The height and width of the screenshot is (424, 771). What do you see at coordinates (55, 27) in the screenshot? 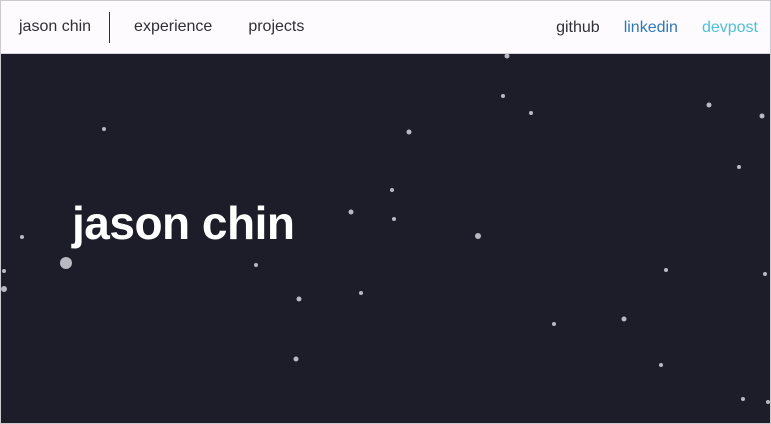
I see `brand-link: jason chin` at bounding box center [55, 27].